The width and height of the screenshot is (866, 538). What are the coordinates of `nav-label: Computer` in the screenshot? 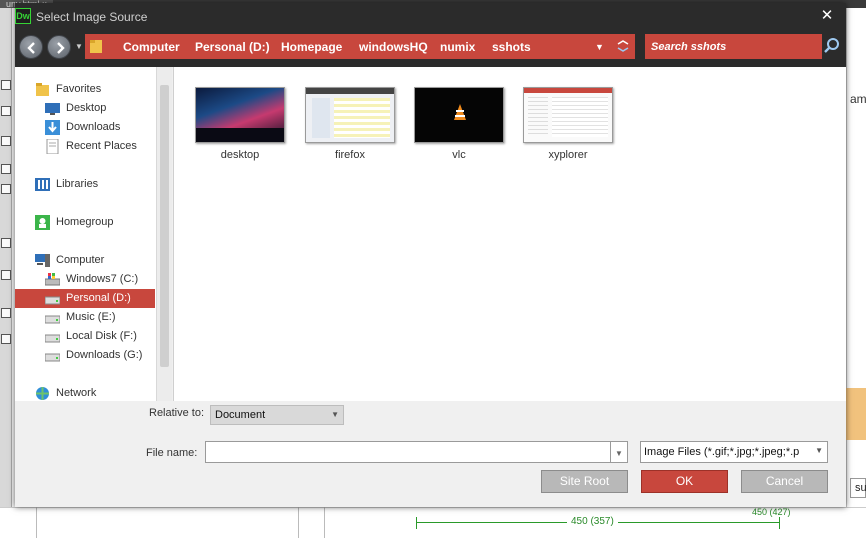 It's located at (80, 260).